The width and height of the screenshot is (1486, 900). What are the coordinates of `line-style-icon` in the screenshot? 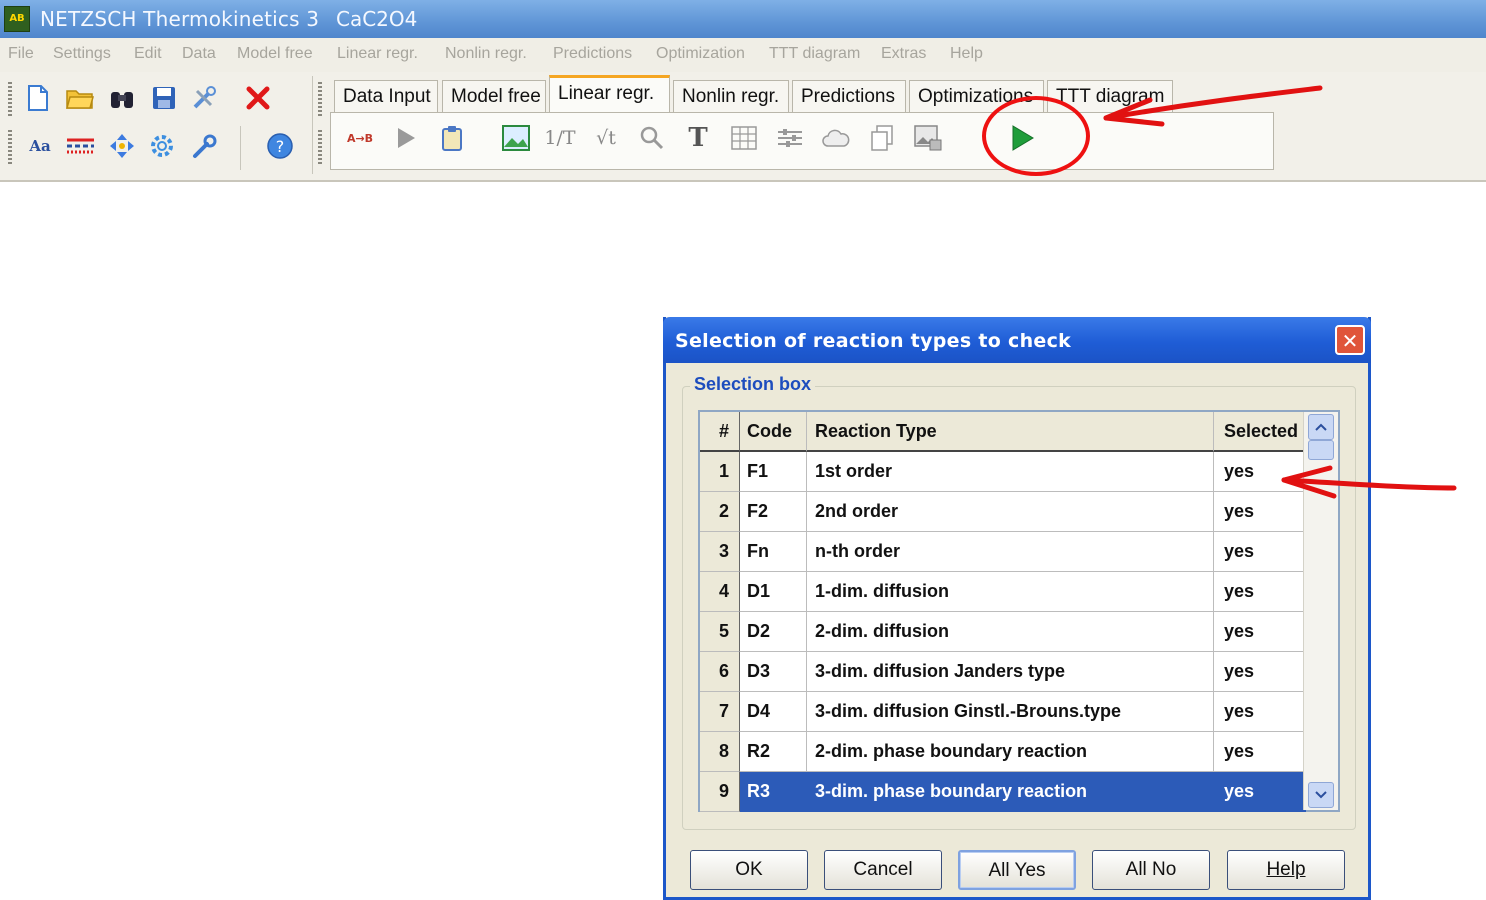 It's located at (80, 146).